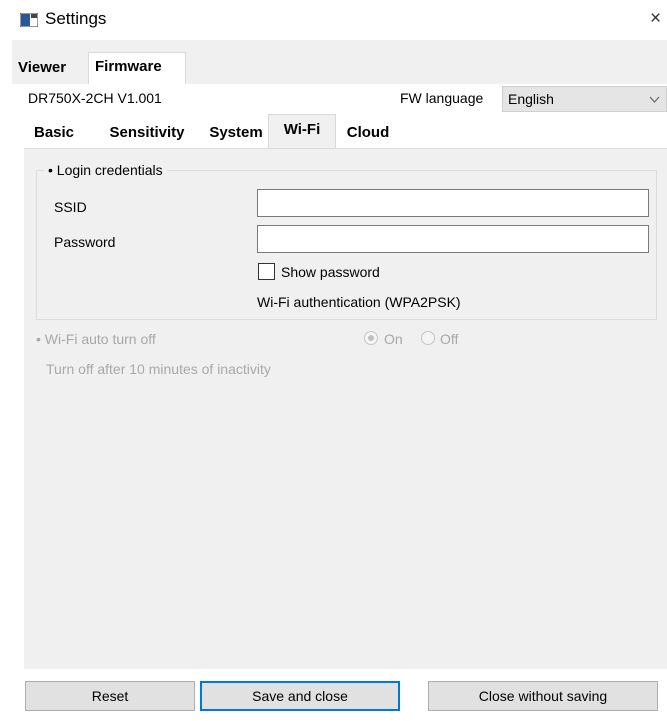 Image resolution: width=667 pixels, height=721 pixels. I want to click on tab-wifi: Wi-Fi, so click(302, 131).